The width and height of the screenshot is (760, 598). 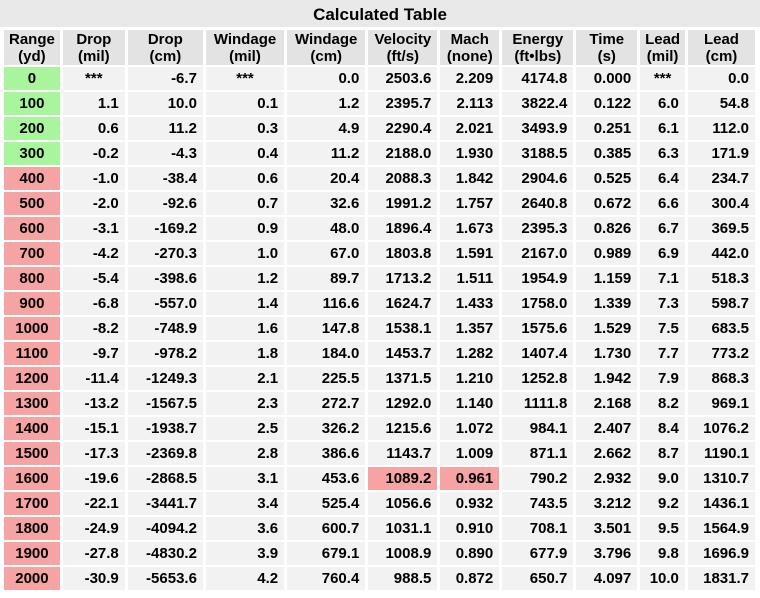 I want to click on table-cell: 4.9, so click(x=326, y=128).